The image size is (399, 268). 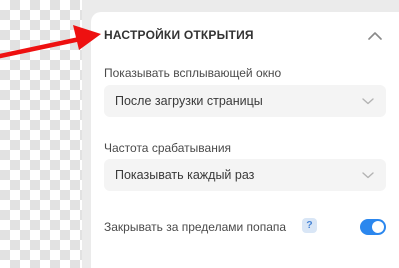 I want to click on chevron-up-icon, so click(x=375, y=36).